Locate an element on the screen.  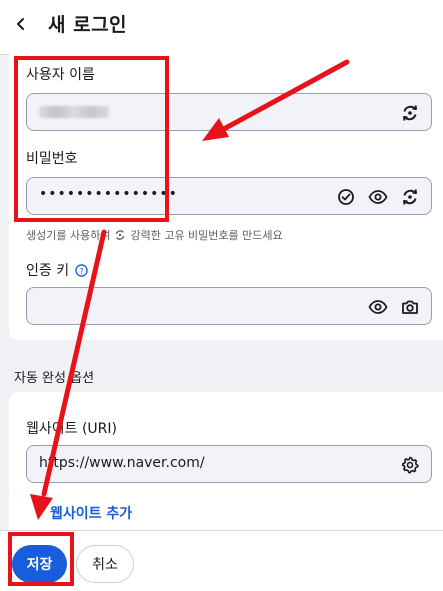
helper-prefix: 생성기를 사용하여 is located at coordinates (68, 235).